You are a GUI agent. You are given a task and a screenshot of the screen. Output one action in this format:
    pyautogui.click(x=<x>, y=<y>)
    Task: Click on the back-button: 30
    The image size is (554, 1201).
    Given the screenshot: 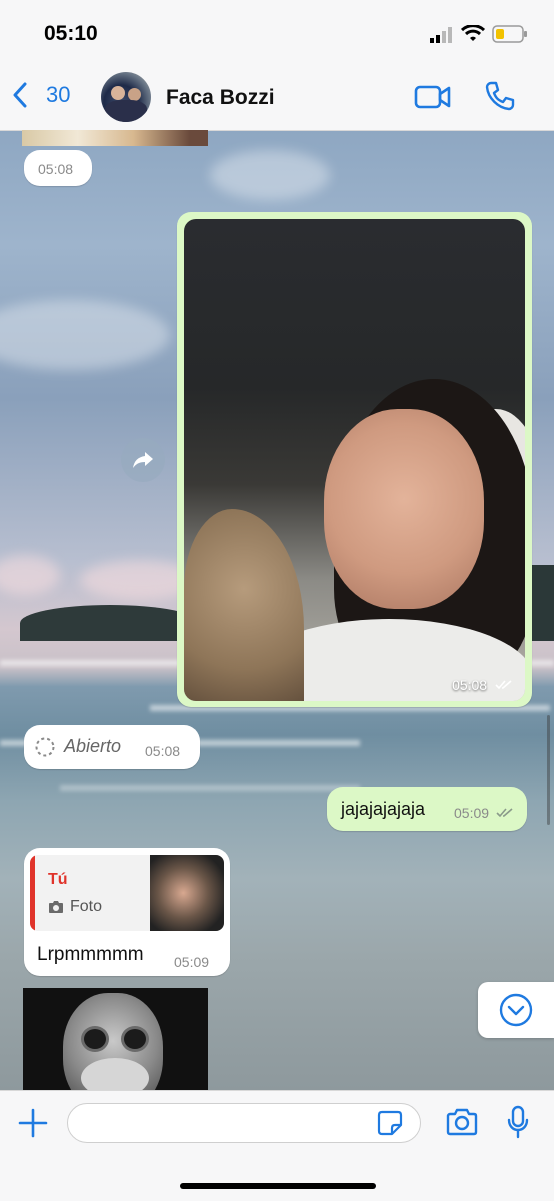 What is the action you would take?
    pyautogui.click(x=41, y=95)
    